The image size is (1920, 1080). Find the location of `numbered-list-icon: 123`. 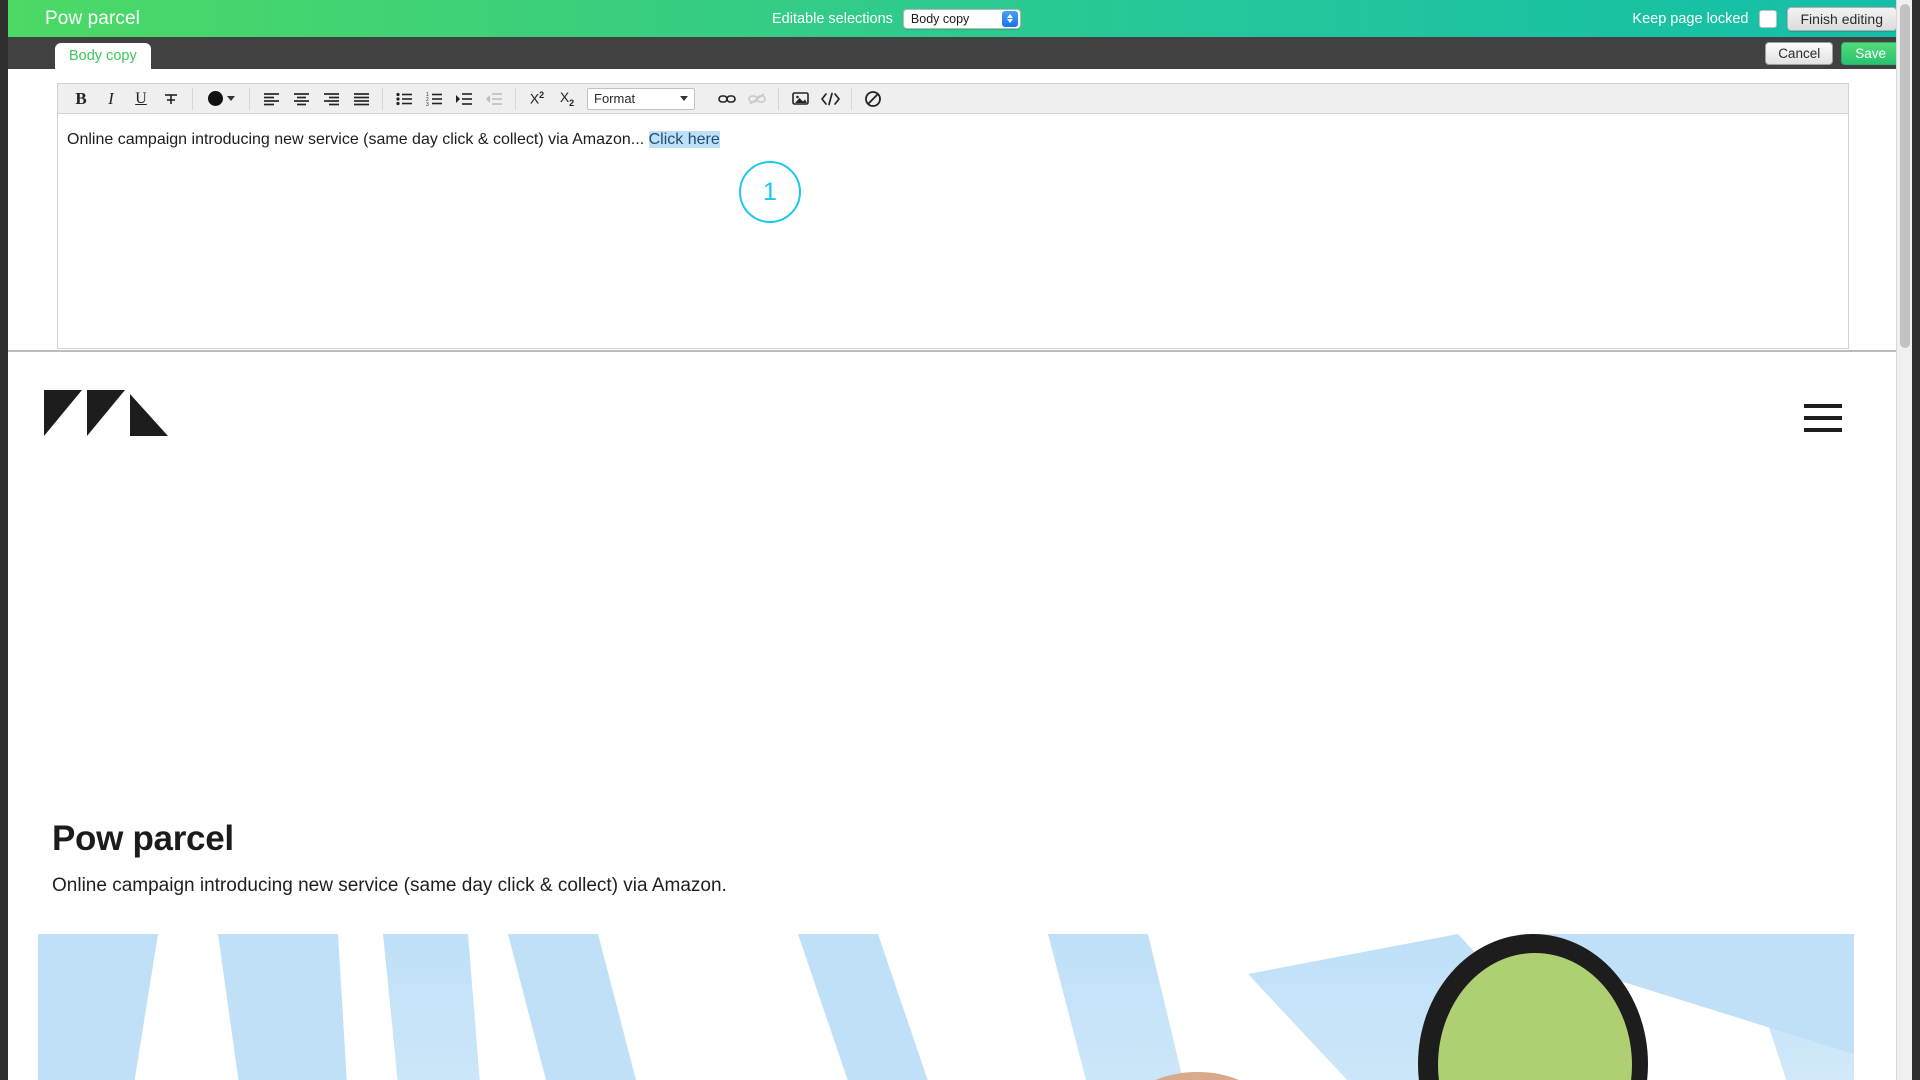

numbered-list-icon: 123 is located at coordinates (434, 99).